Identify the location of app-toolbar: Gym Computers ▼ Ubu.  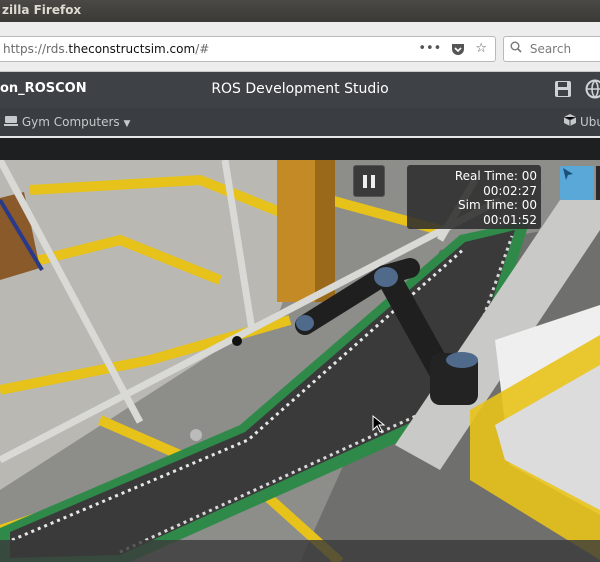
(300, 123).